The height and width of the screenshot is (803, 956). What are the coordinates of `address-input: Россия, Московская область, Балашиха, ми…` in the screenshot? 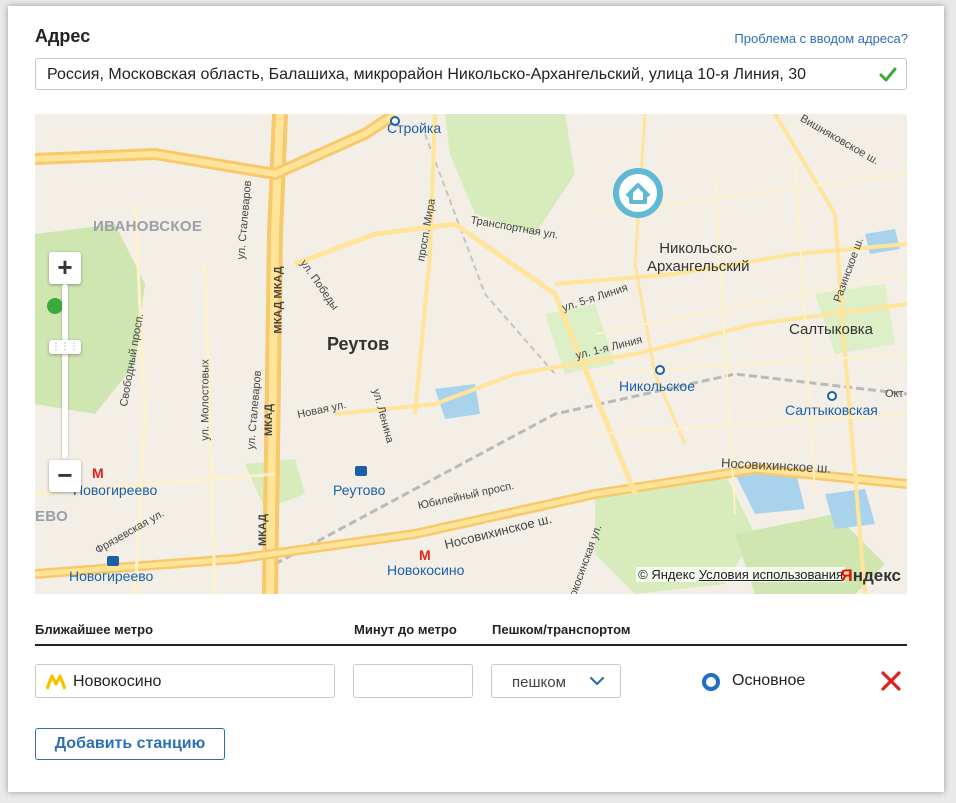 It's located at (471, 74).